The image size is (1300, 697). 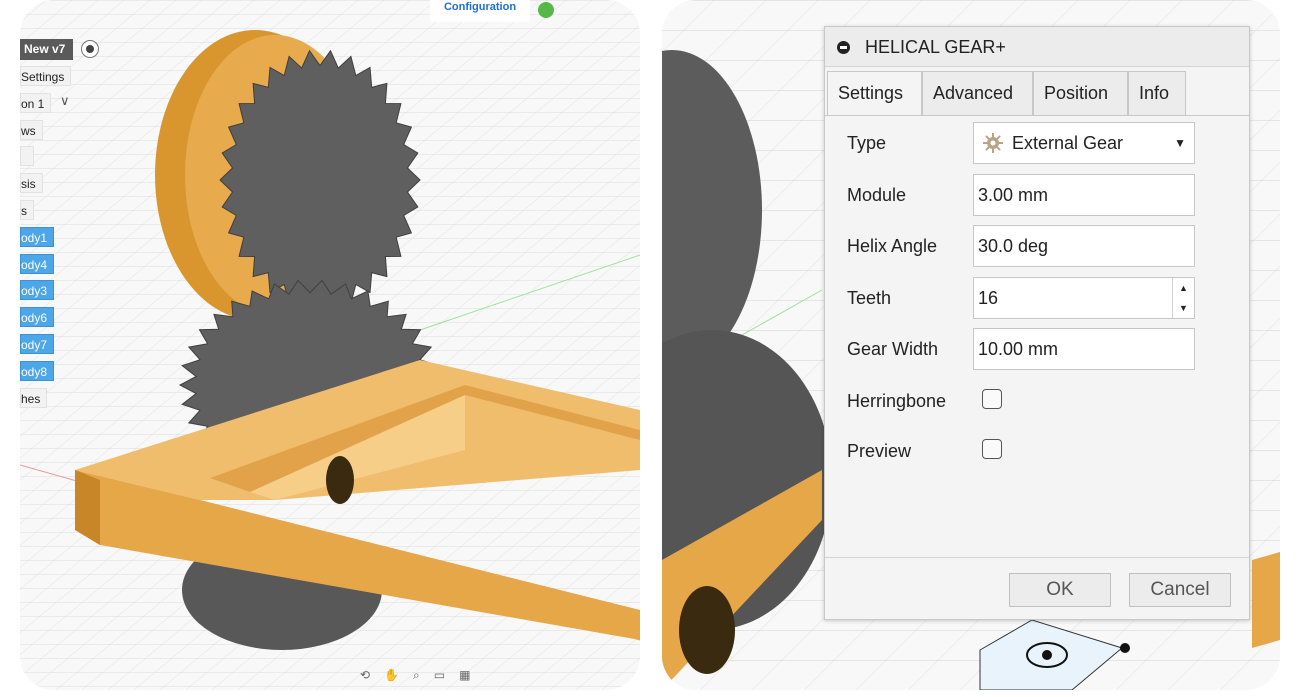 What do you see at coordinates (874, 93) in the screenshot?
I see `tab-settings: Settings` at bounding box center [874, 93].